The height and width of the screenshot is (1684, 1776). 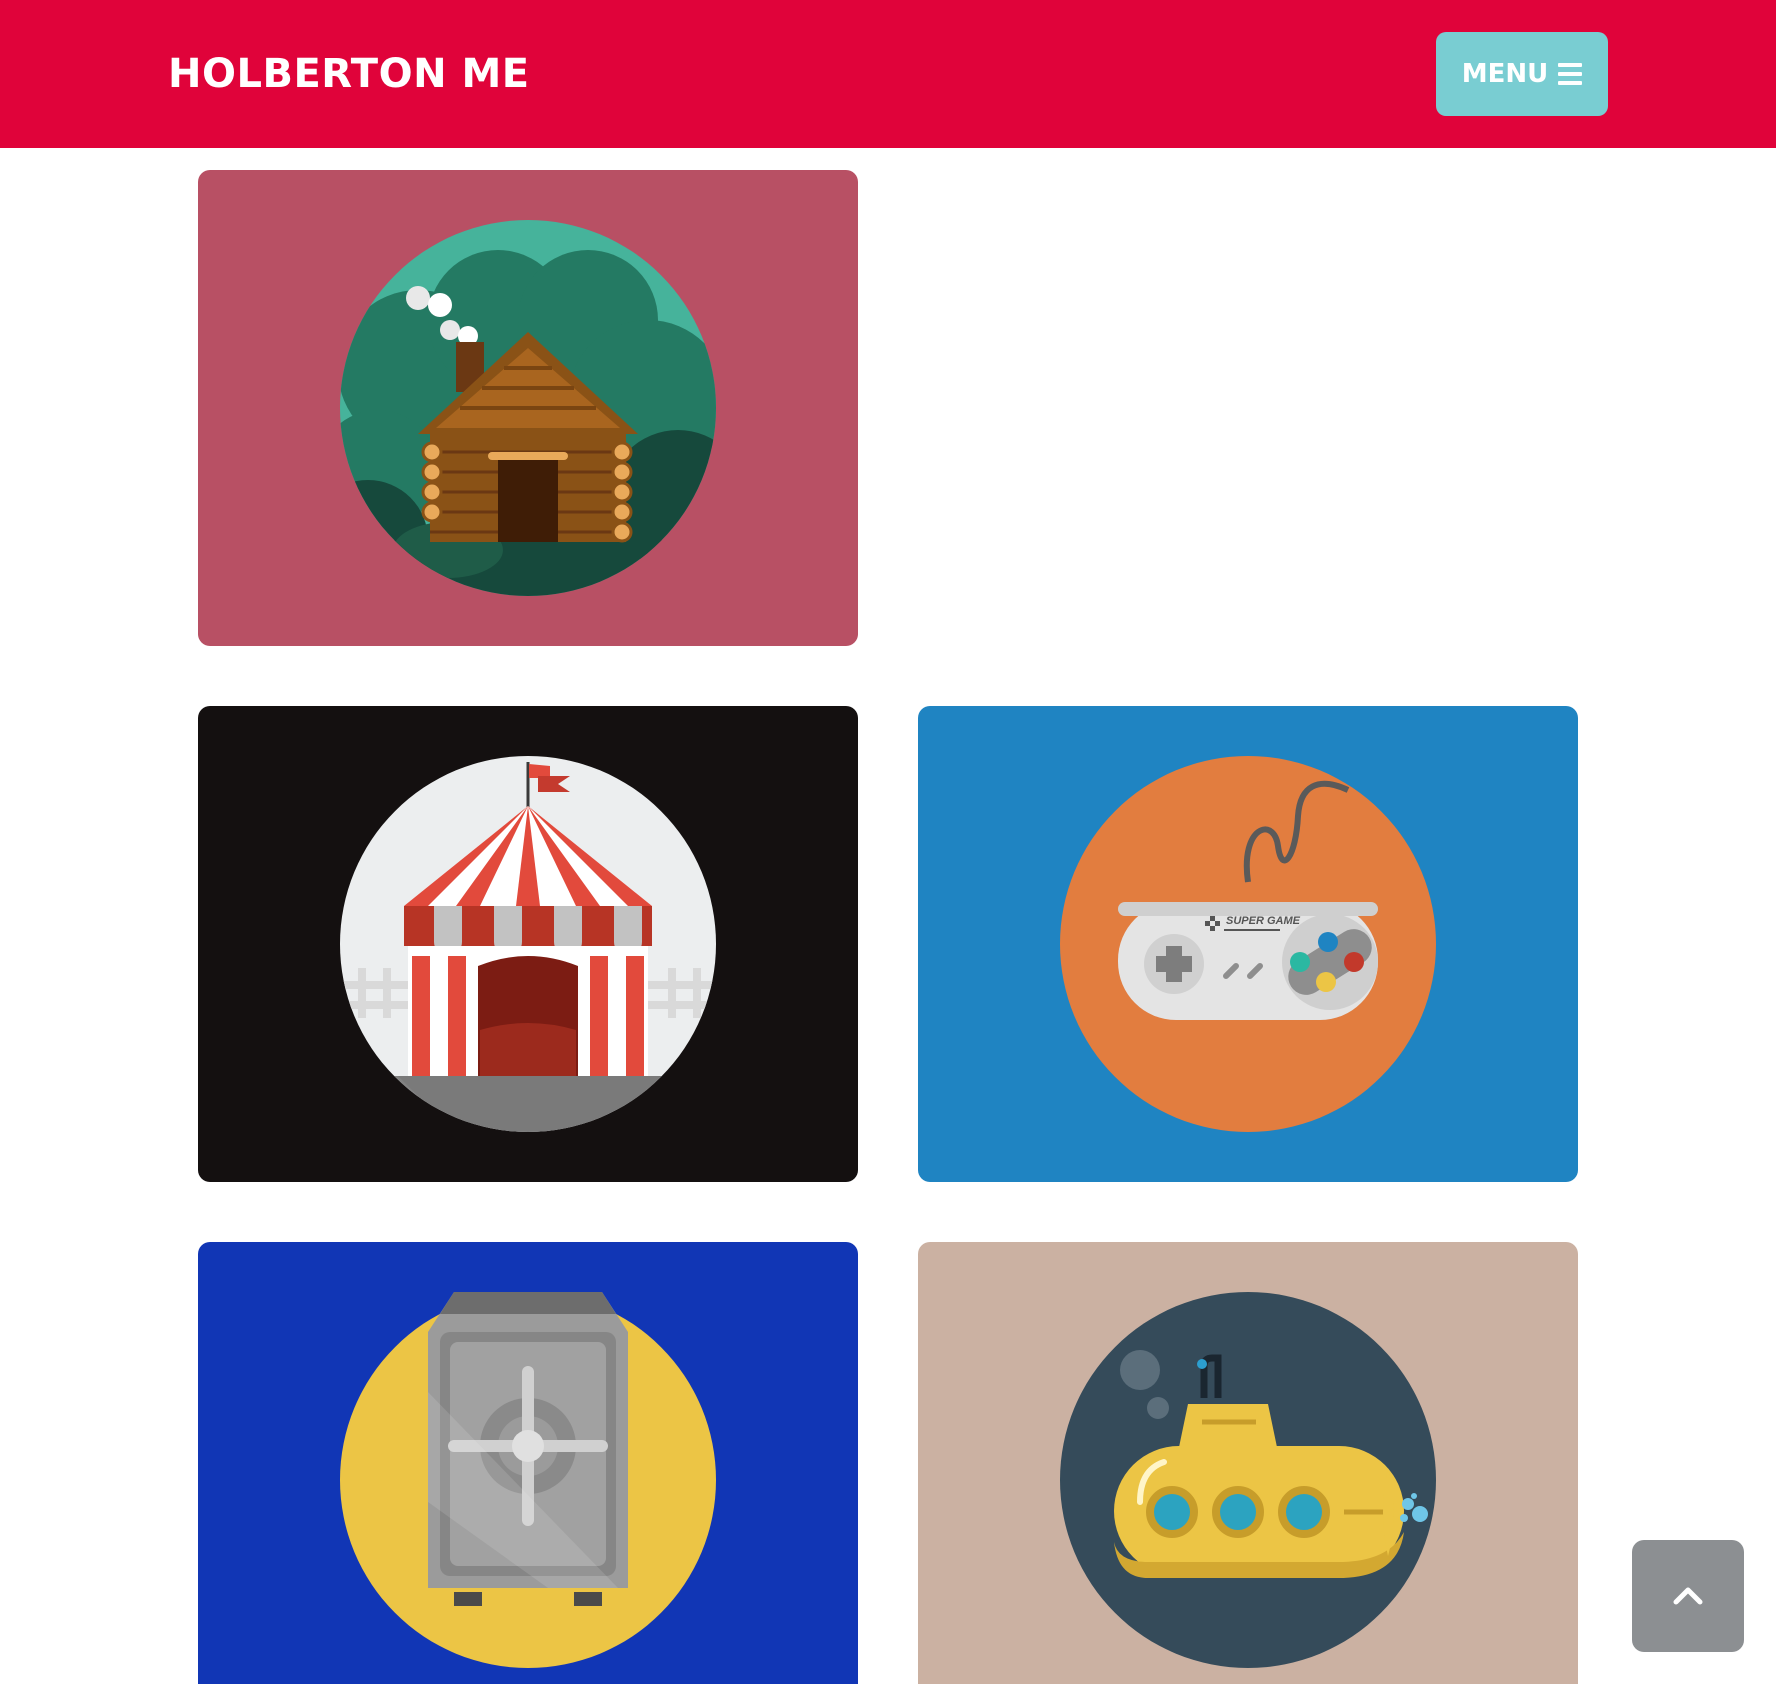 I want to click on circus-tent-icon, so click(x=528, y=944).